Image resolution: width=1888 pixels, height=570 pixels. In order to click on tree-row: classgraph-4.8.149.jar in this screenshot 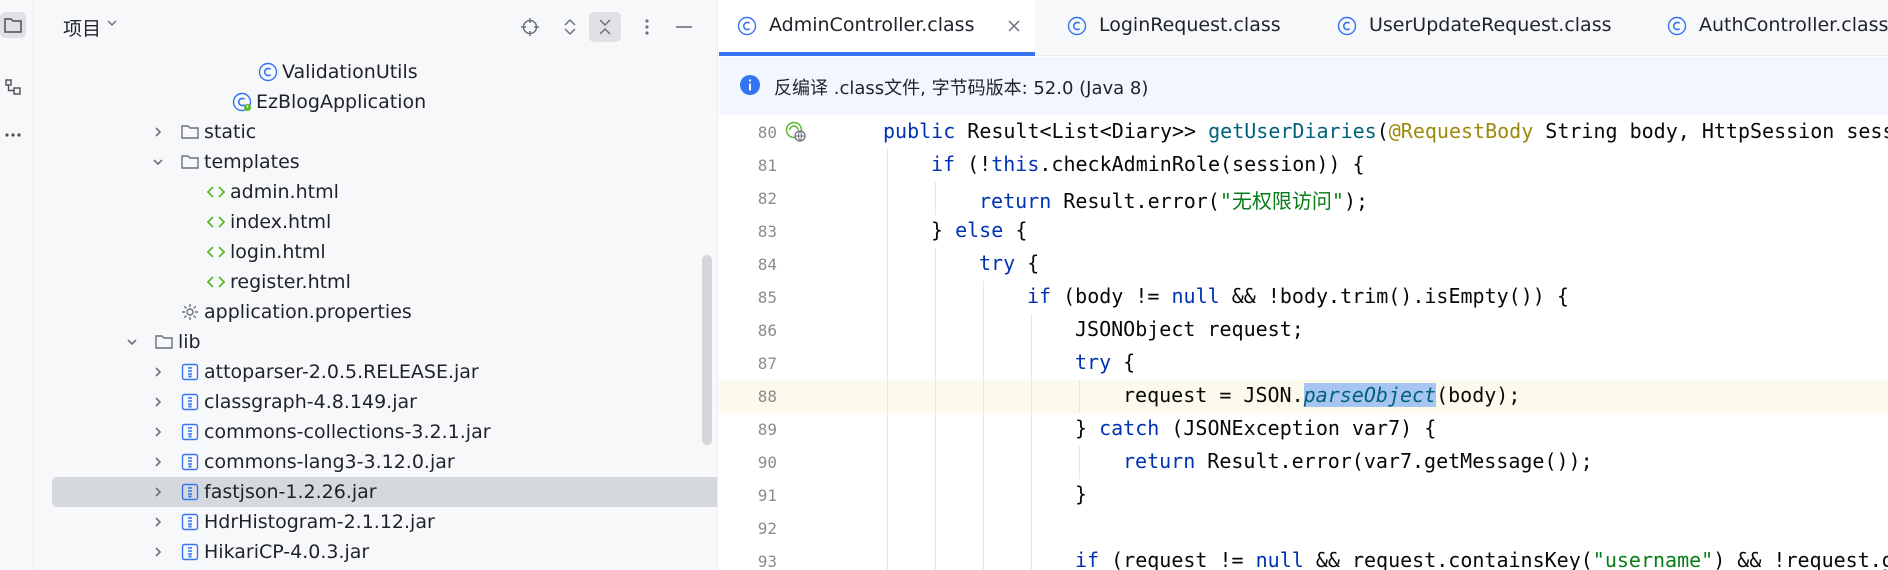, I will do `click(384, 402)`.